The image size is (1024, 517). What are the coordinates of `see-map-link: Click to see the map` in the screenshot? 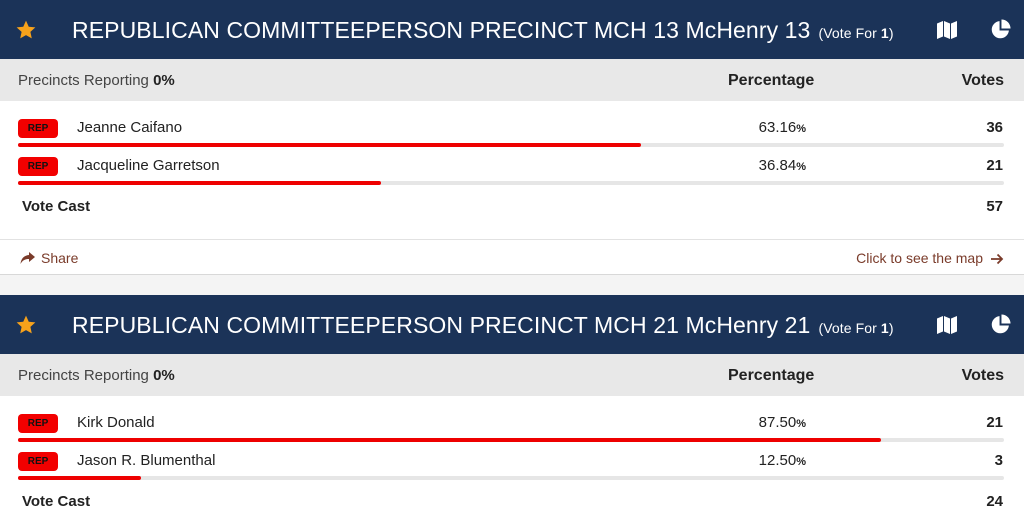 It's located at (930, 258).